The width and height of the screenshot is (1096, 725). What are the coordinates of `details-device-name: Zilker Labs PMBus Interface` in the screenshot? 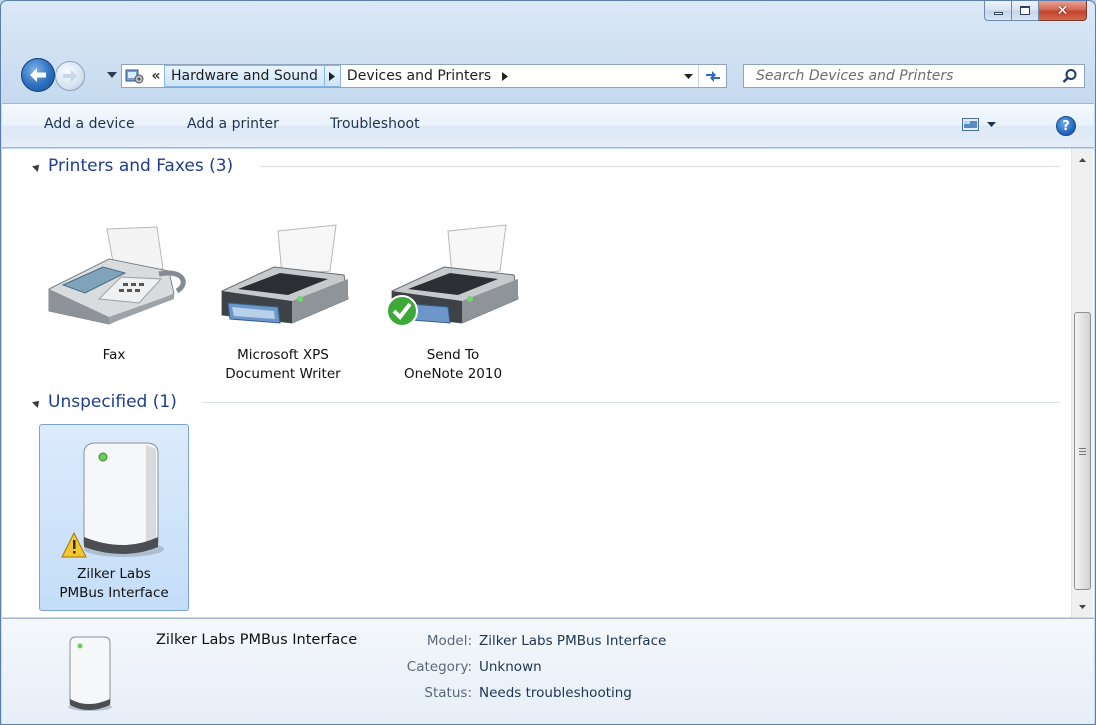 It's located at (257, 640).